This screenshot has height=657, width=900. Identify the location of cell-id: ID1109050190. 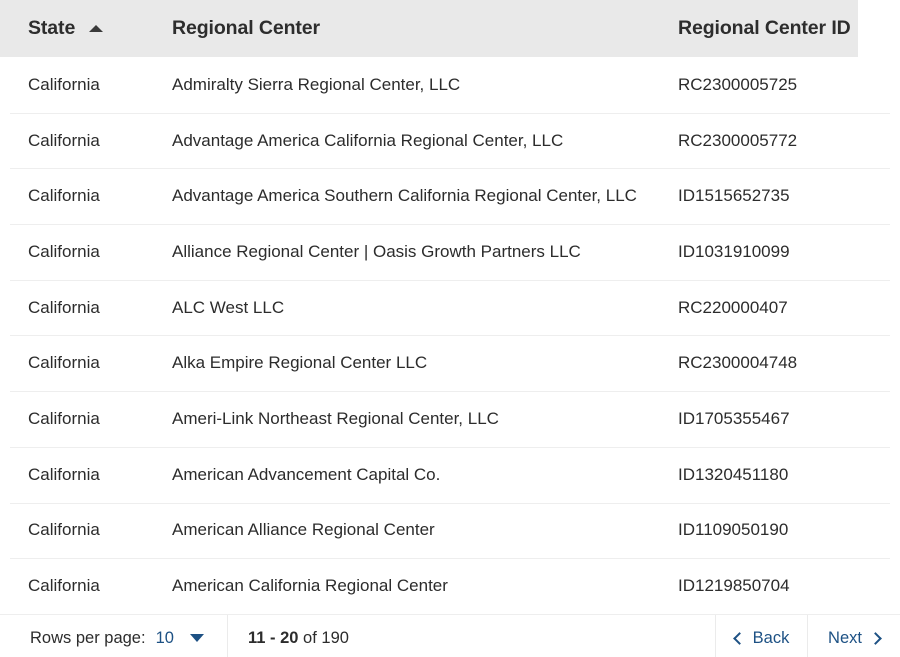
(733, 530).